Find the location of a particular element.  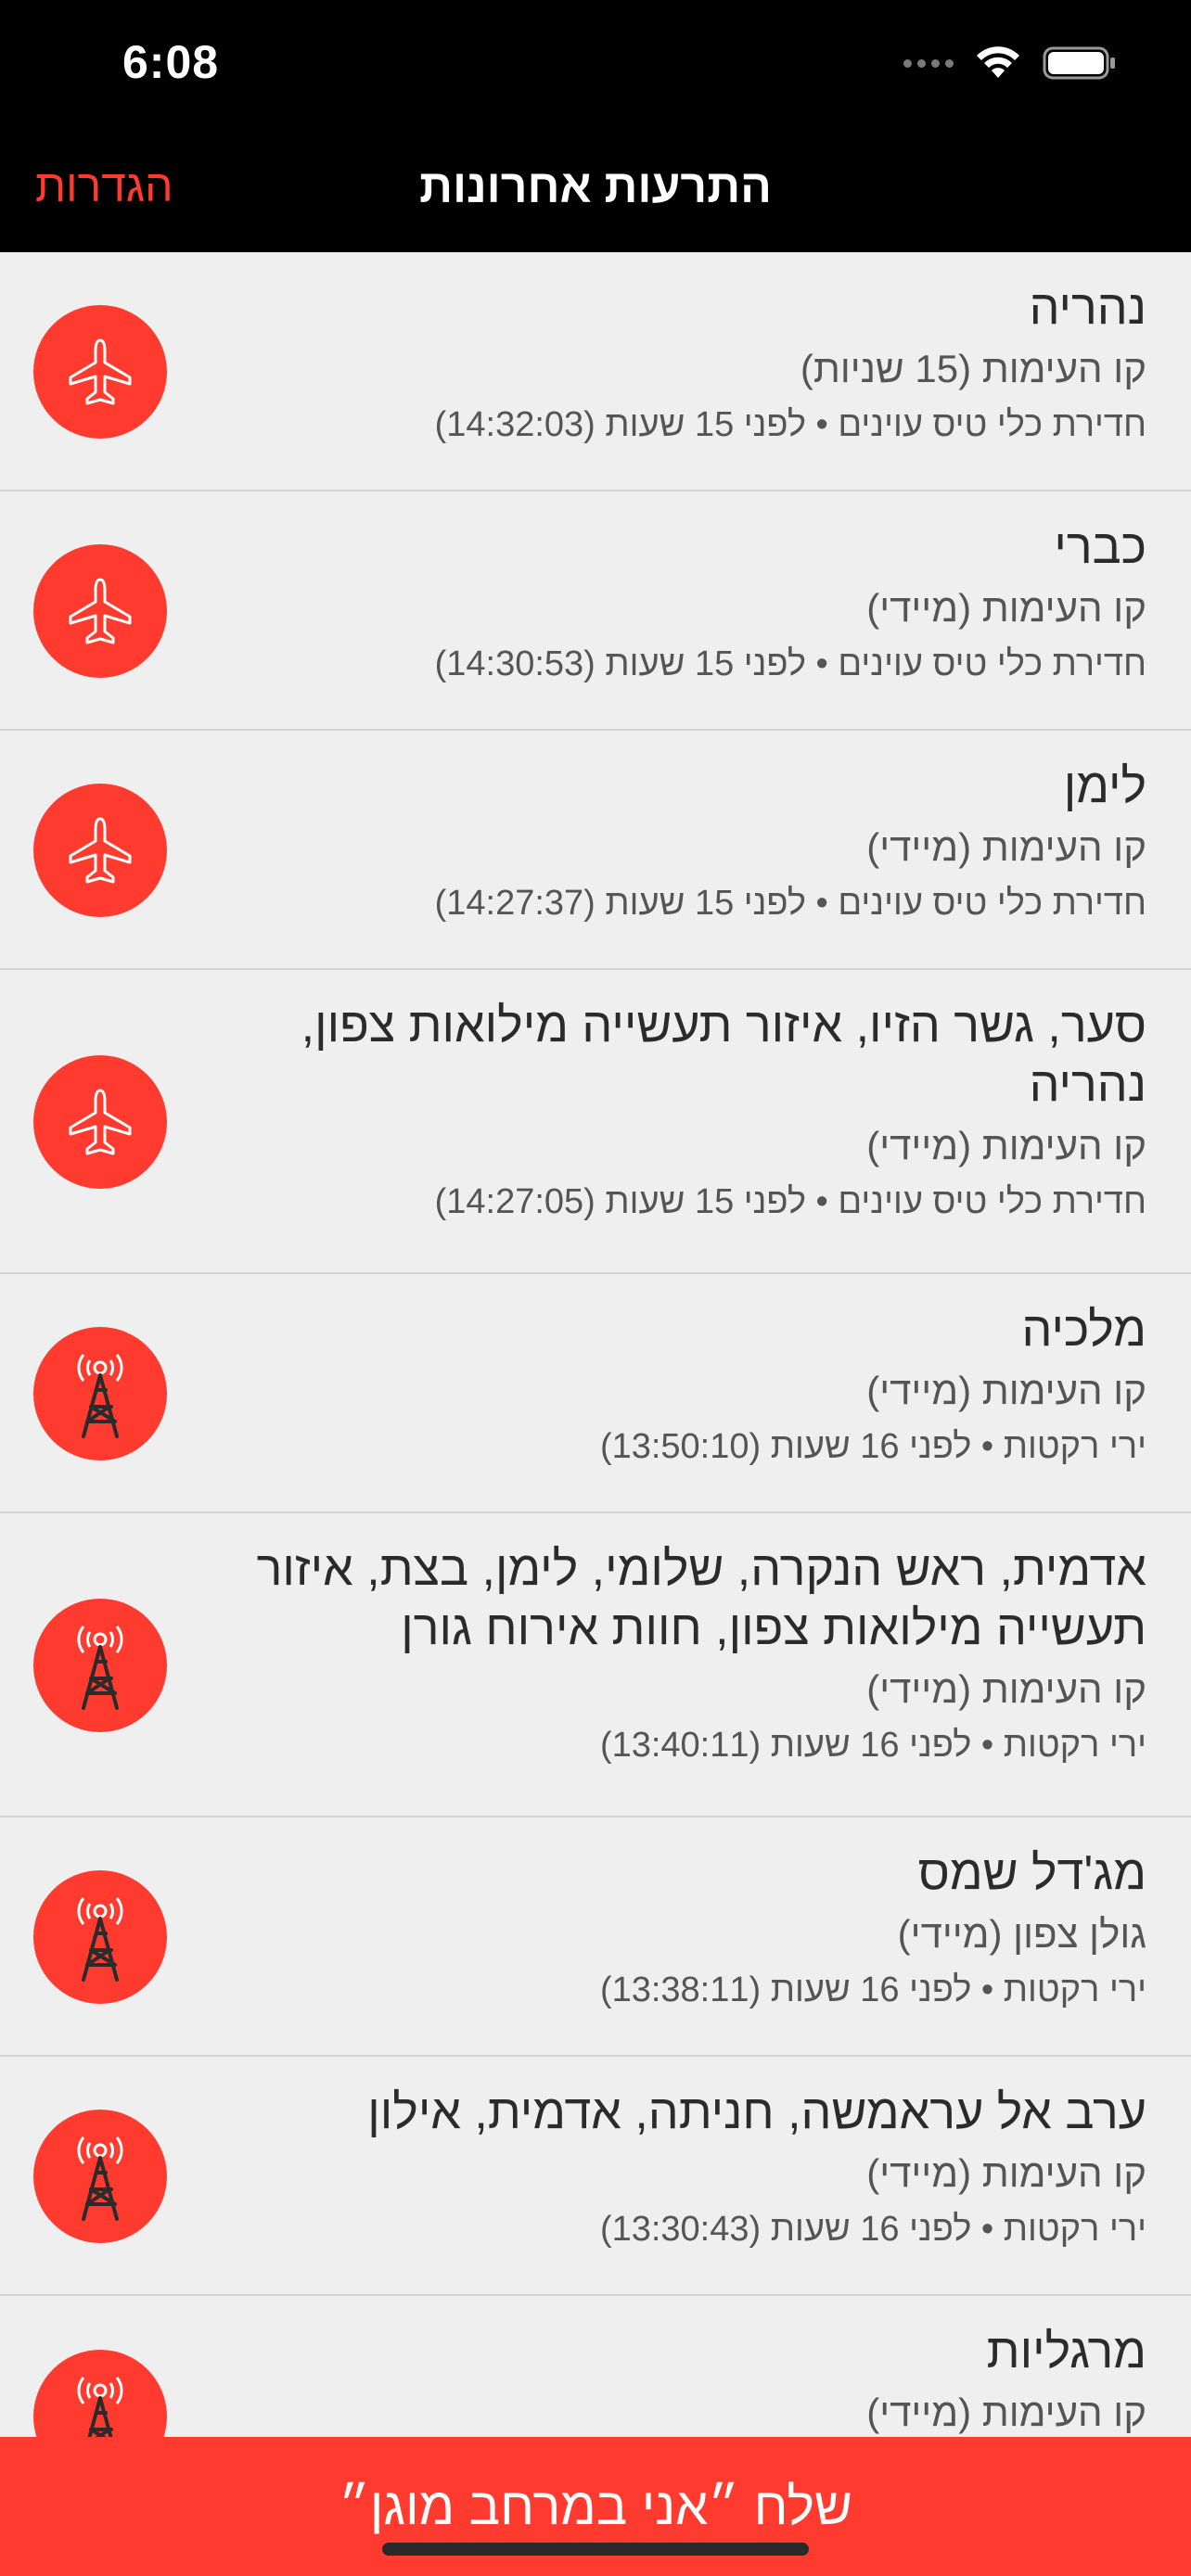

alert-area: גולן צפון (מיידי) is located at coordinates (1022, 1934).